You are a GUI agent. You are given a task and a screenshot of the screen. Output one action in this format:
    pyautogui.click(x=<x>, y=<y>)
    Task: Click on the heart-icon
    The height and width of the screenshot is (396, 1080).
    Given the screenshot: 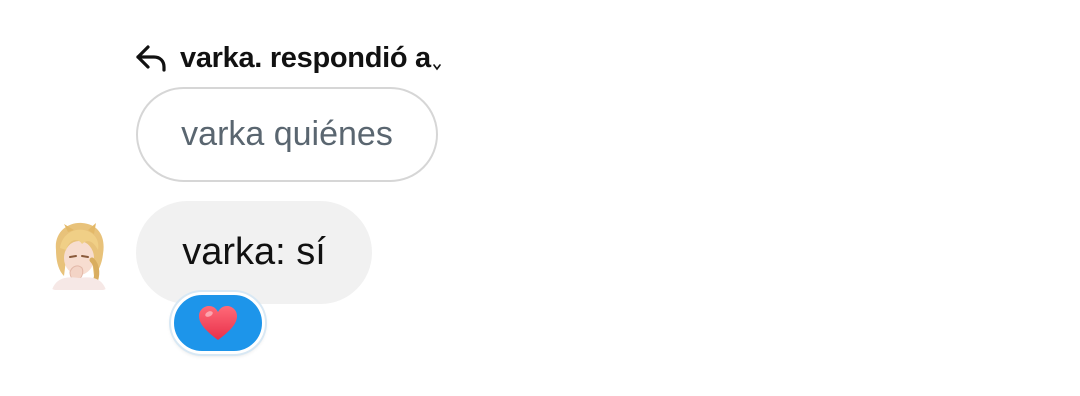 What is the action you would take?
    pyautogui.click(x=218, y=323)
    